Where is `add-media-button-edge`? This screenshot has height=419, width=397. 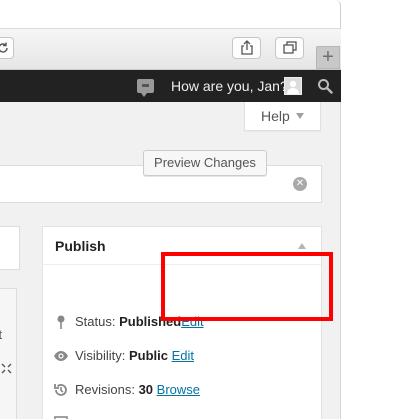
add-media-button-edge is located at coordinates (10, 248).